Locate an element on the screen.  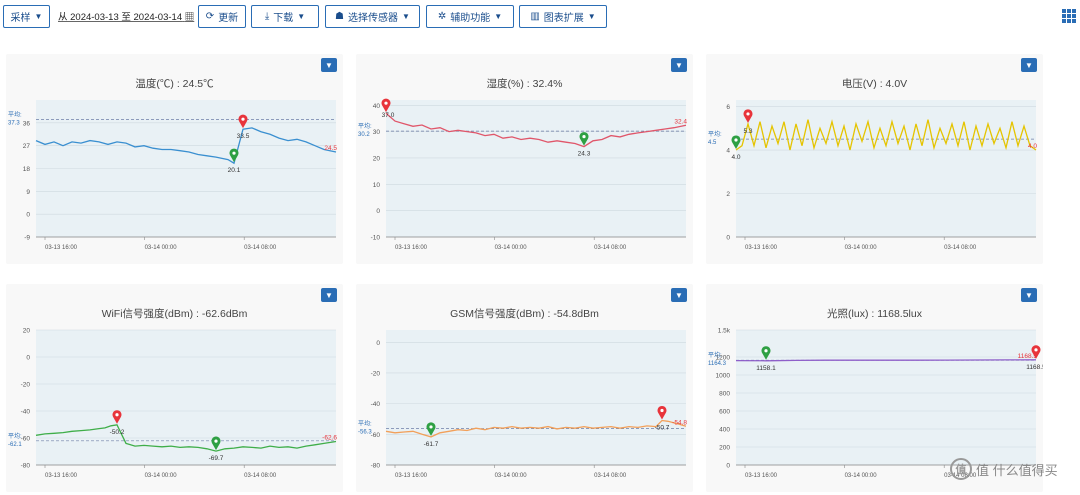
y-tick-label: 4 is located at coordinates (728, 151).